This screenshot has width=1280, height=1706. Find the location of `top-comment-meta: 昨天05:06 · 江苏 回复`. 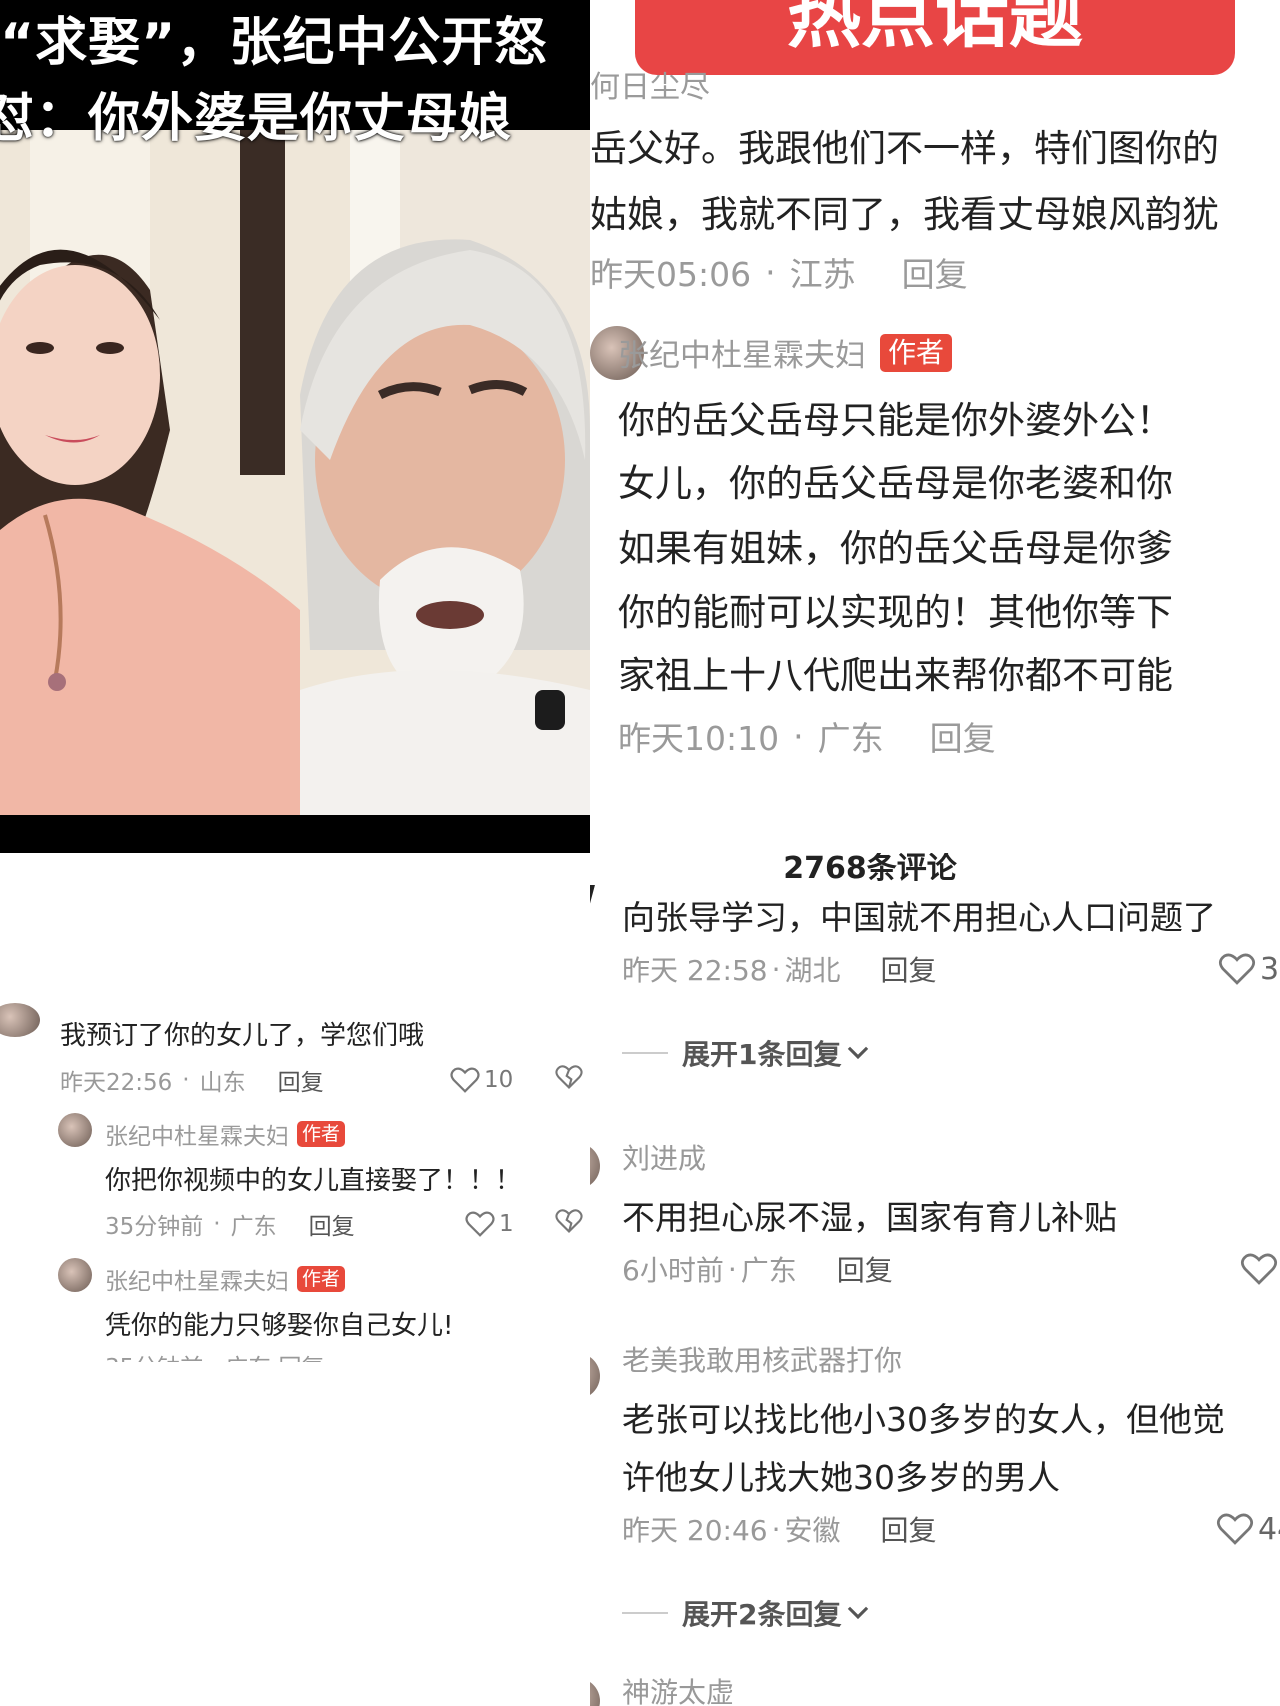

top-comment-meta: 昨天05:06 · 江苏 回复 is located at coordinates (779, 272).